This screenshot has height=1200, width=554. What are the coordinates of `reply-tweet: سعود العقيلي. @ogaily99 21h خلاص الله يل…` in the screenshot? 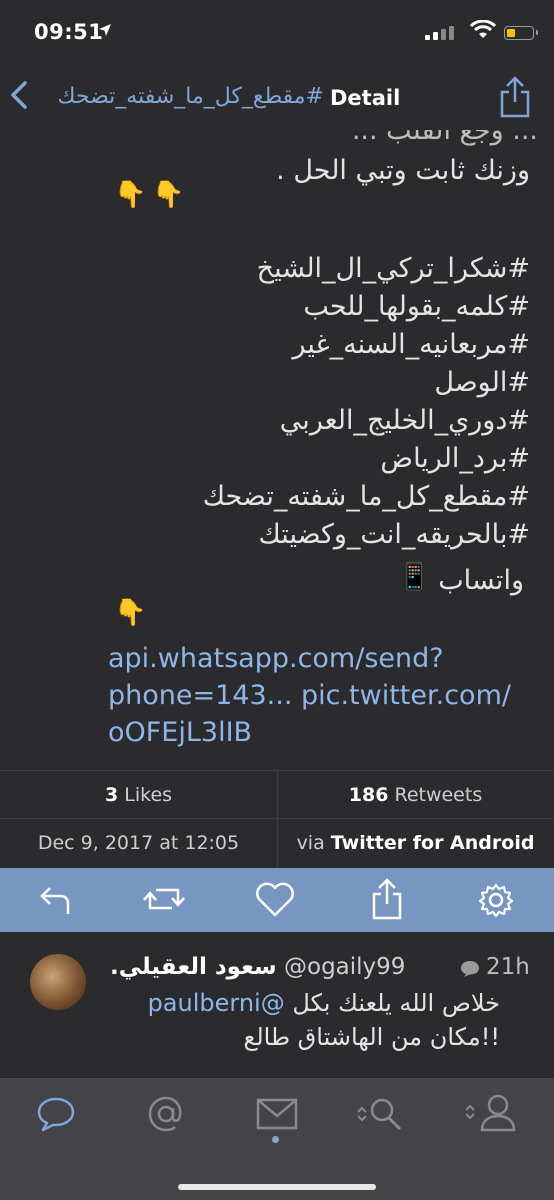 It's located at (277, 1005).